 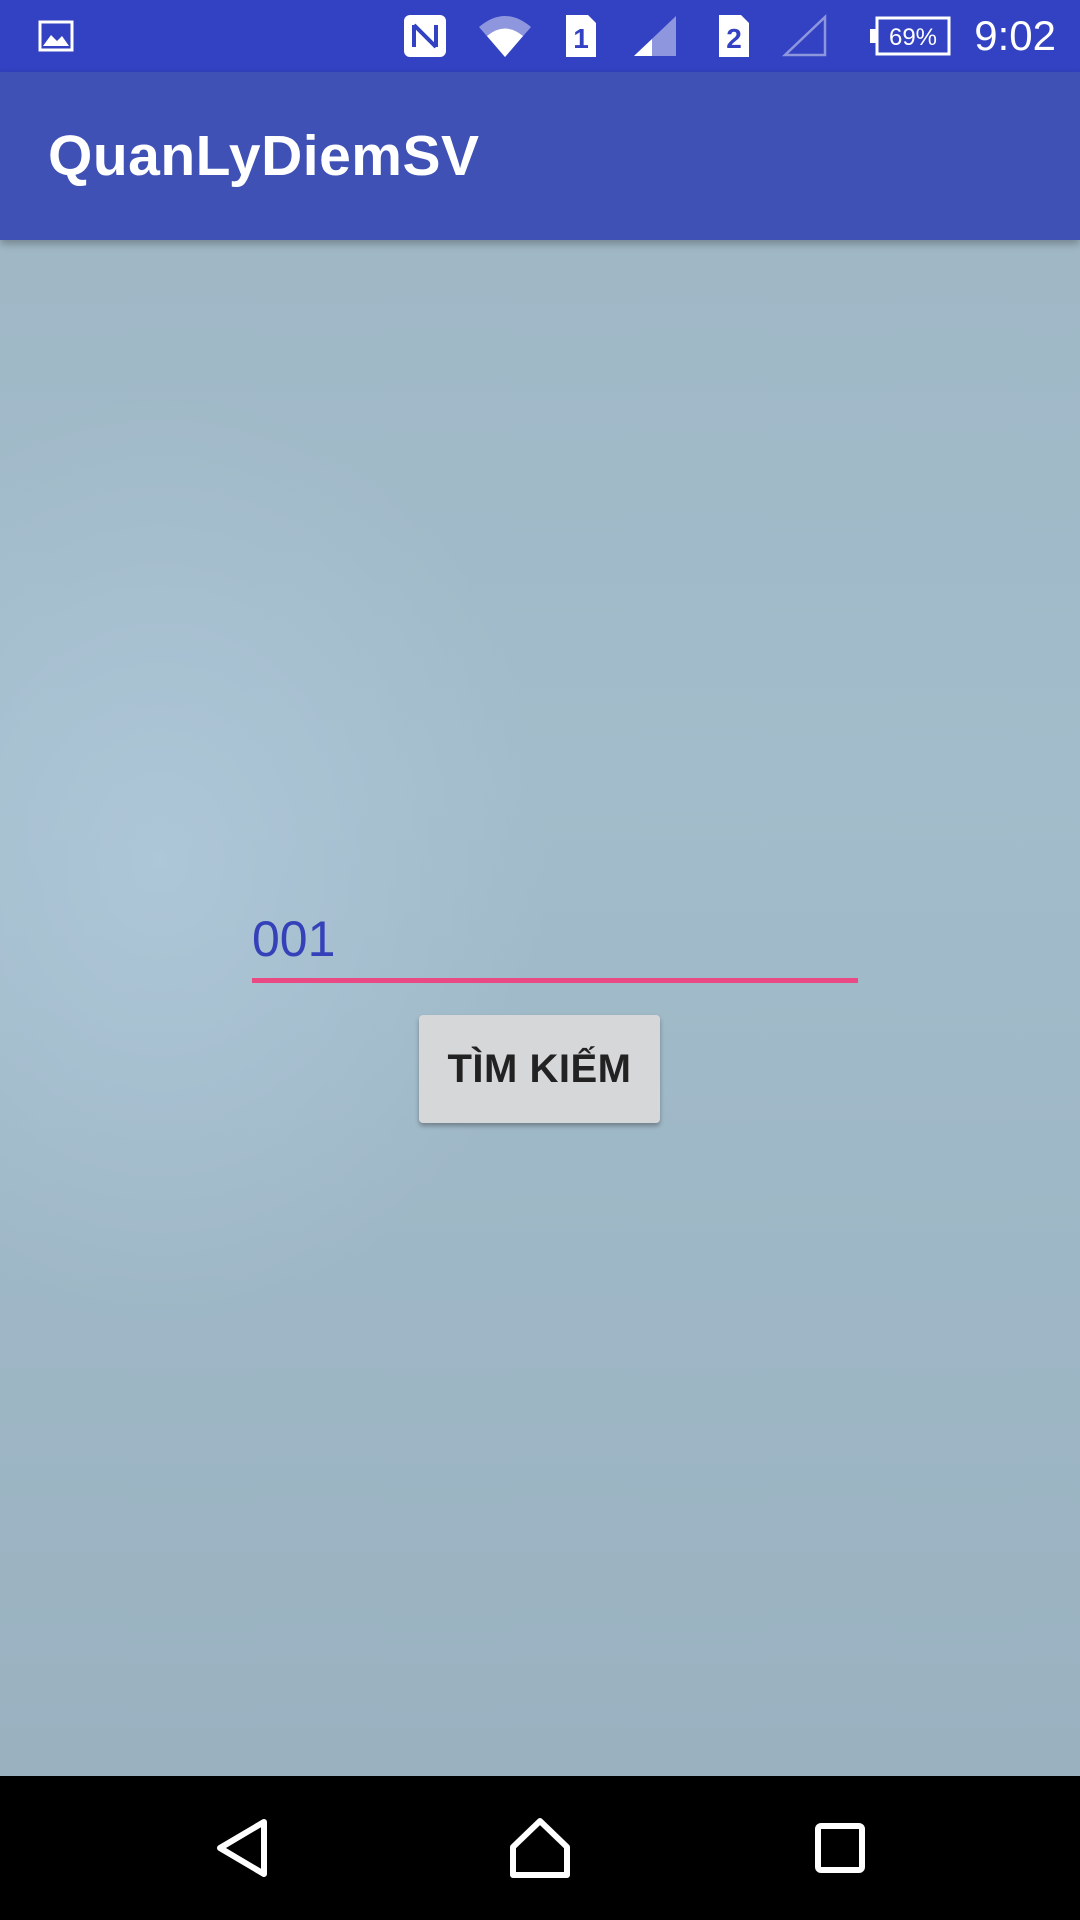 I want to click on signal-icon, so click(x=655, y=36).